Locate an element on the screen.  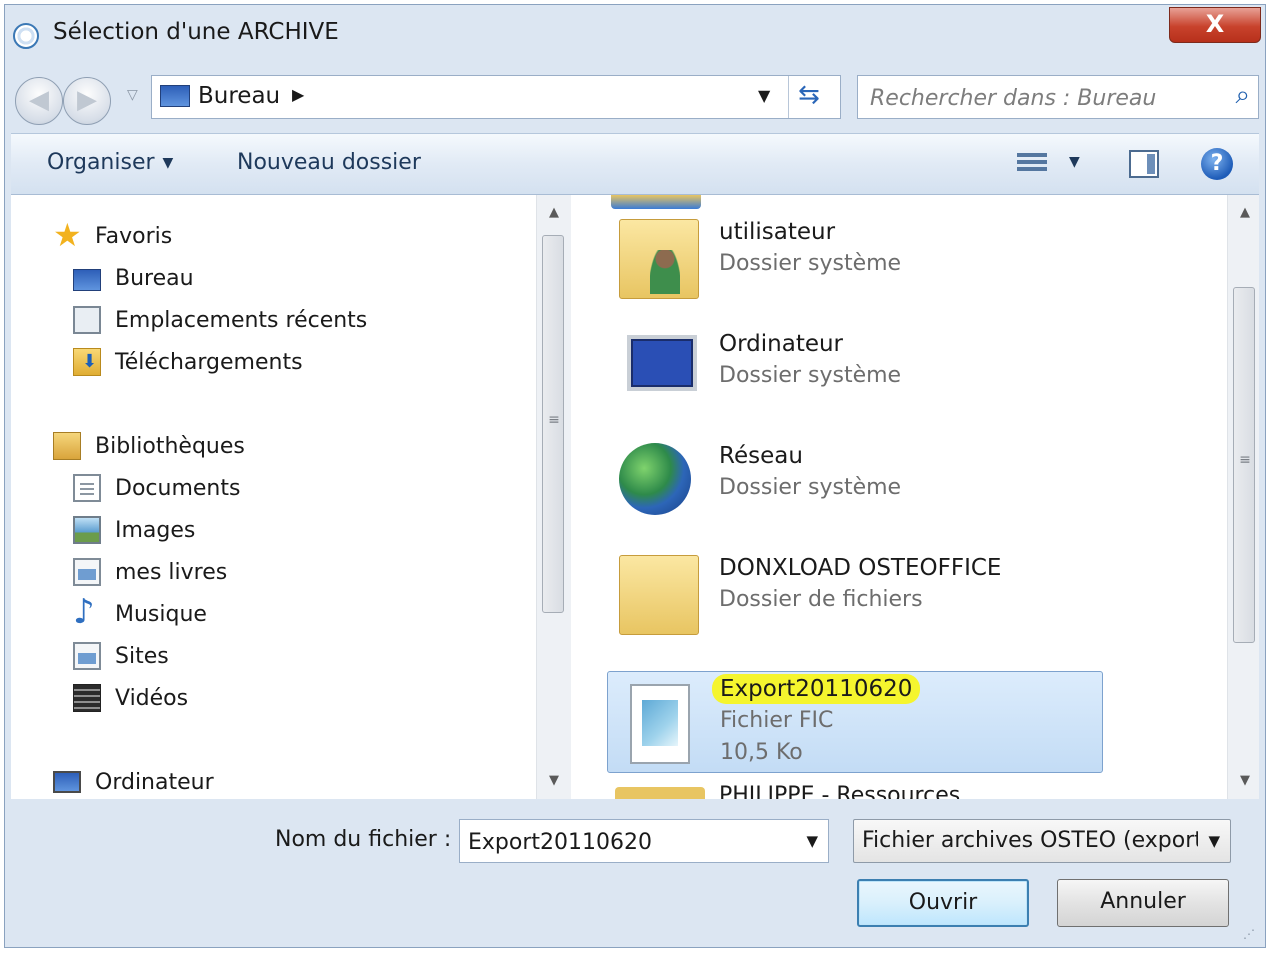
library-icon is located at coordinates (67, 446).